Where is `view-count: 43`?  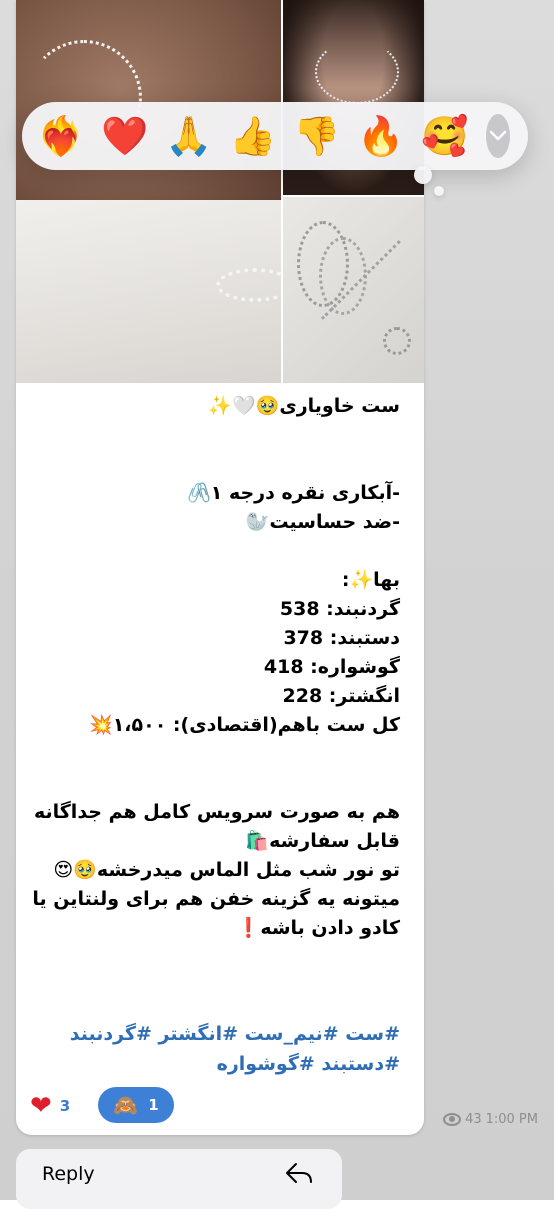
view-count: 43 is located at coordinates (473, 1119).